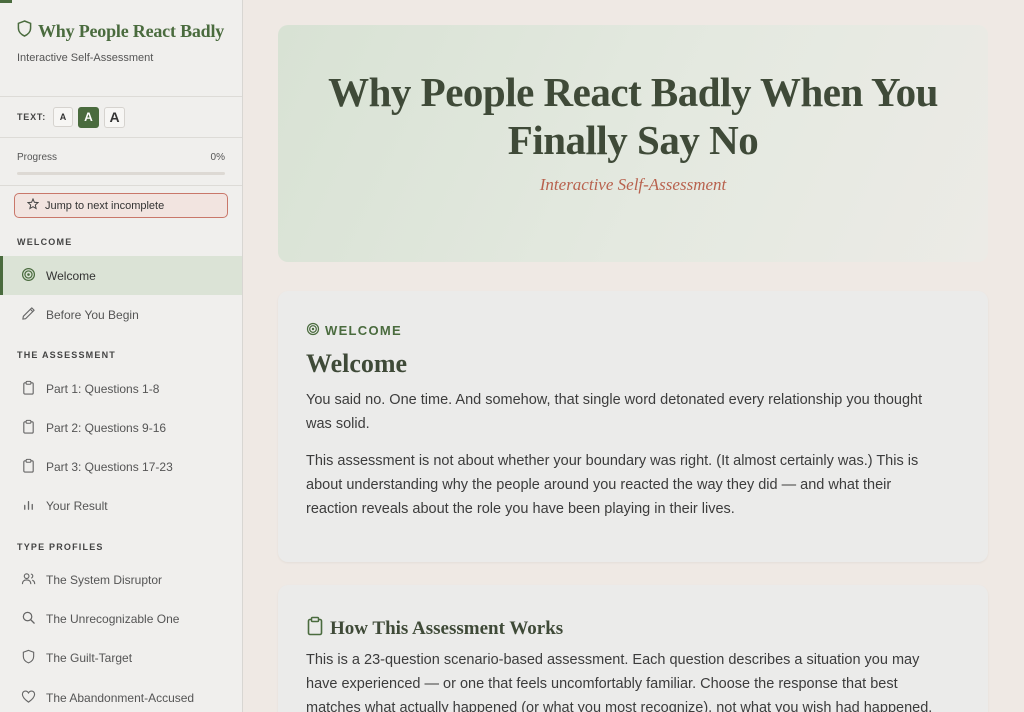  Describe the element at coordinates (85, 58) in the screenshot. I see `app-subtitle: Interactive Self-Assessment` at that location.